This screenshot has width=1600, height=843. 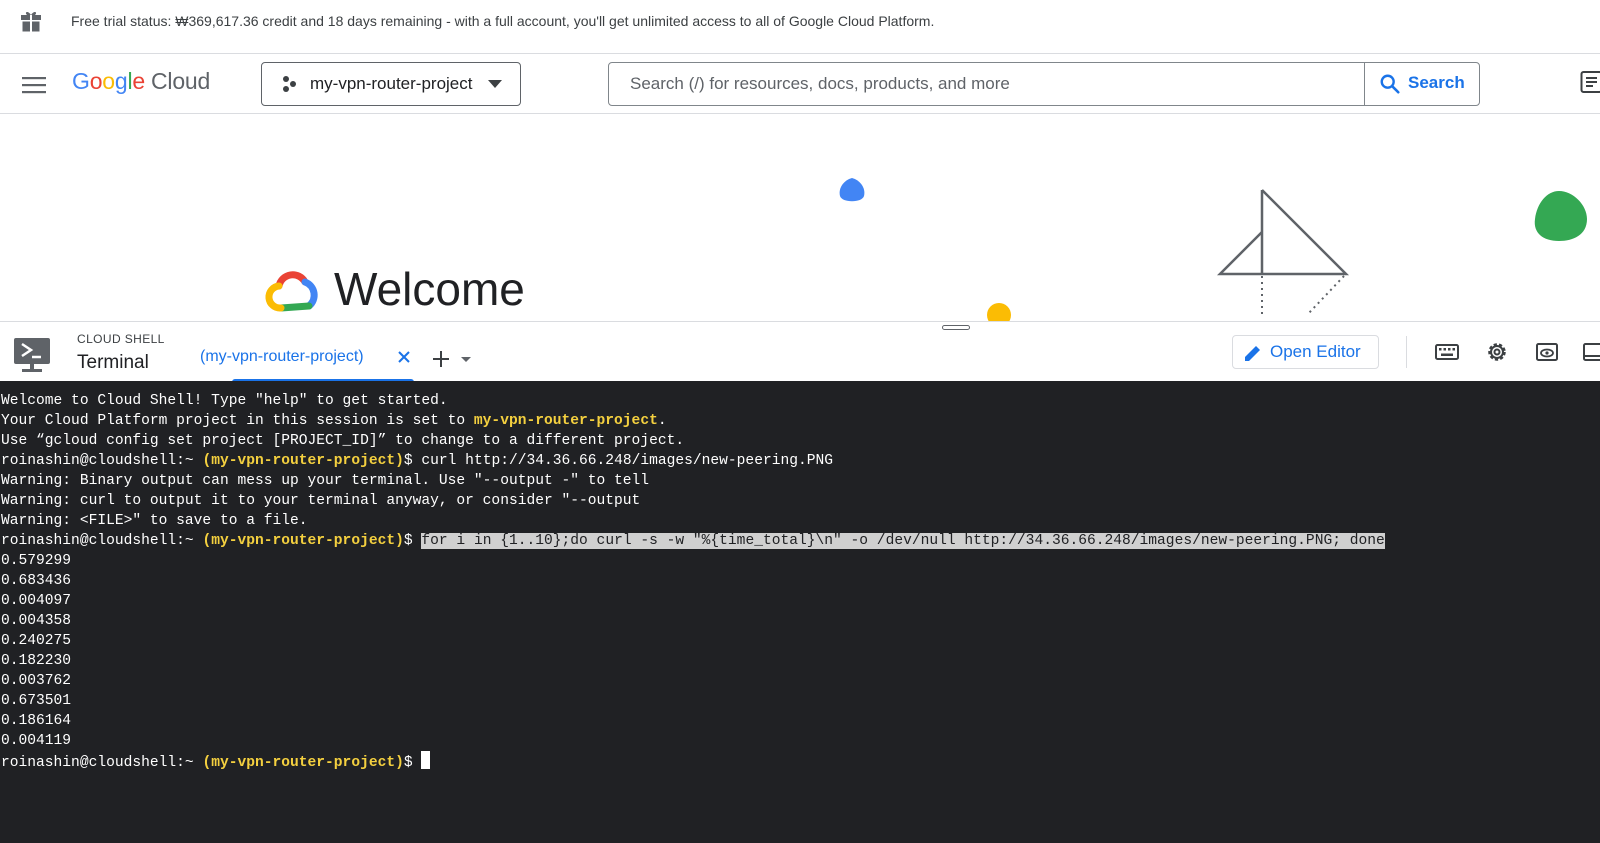 I want to click on hamburger-menu-icon, so click(x=34, y=85).